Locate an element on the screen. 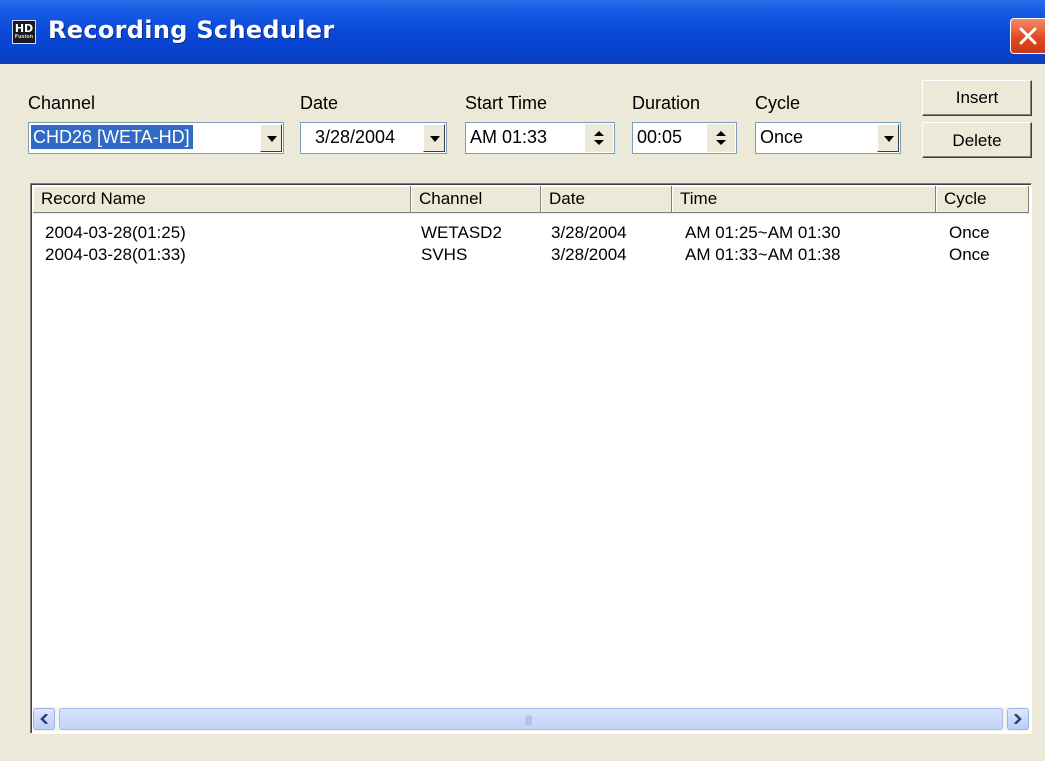 This screenshot has width=1045, height=761. start-time-spinner: AM 01:33 is located at coordinates (540, 138).